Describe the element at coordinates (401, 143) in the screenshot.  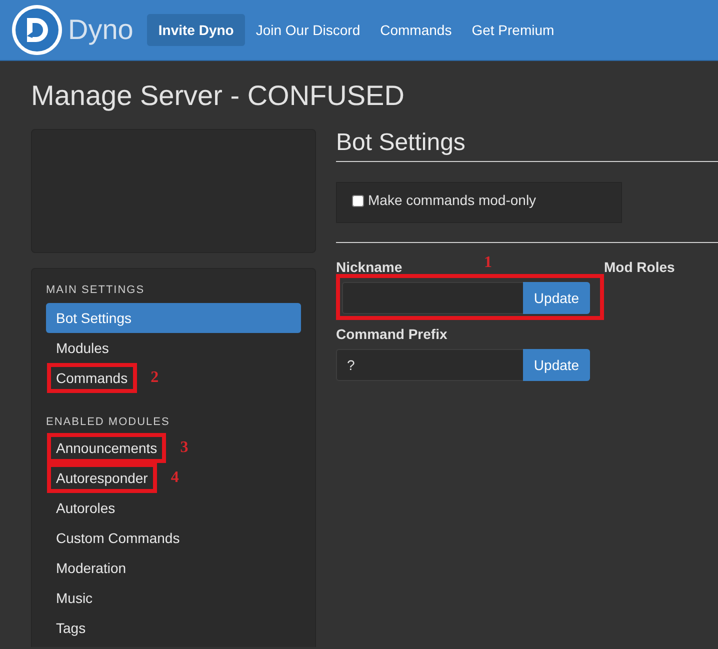
I see `section-title: Bot Settings` at that location.